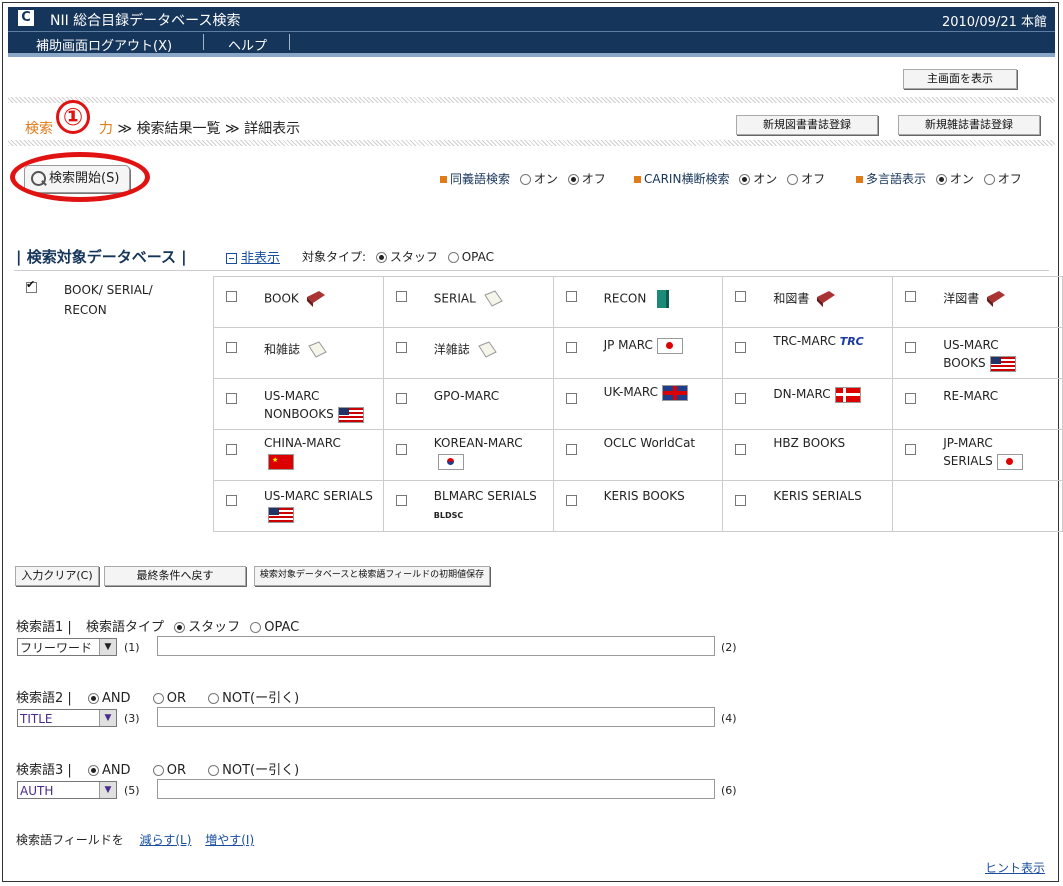 This screenshot has width=1063, height=886. I want to click on term2-input, so click(436, 717).